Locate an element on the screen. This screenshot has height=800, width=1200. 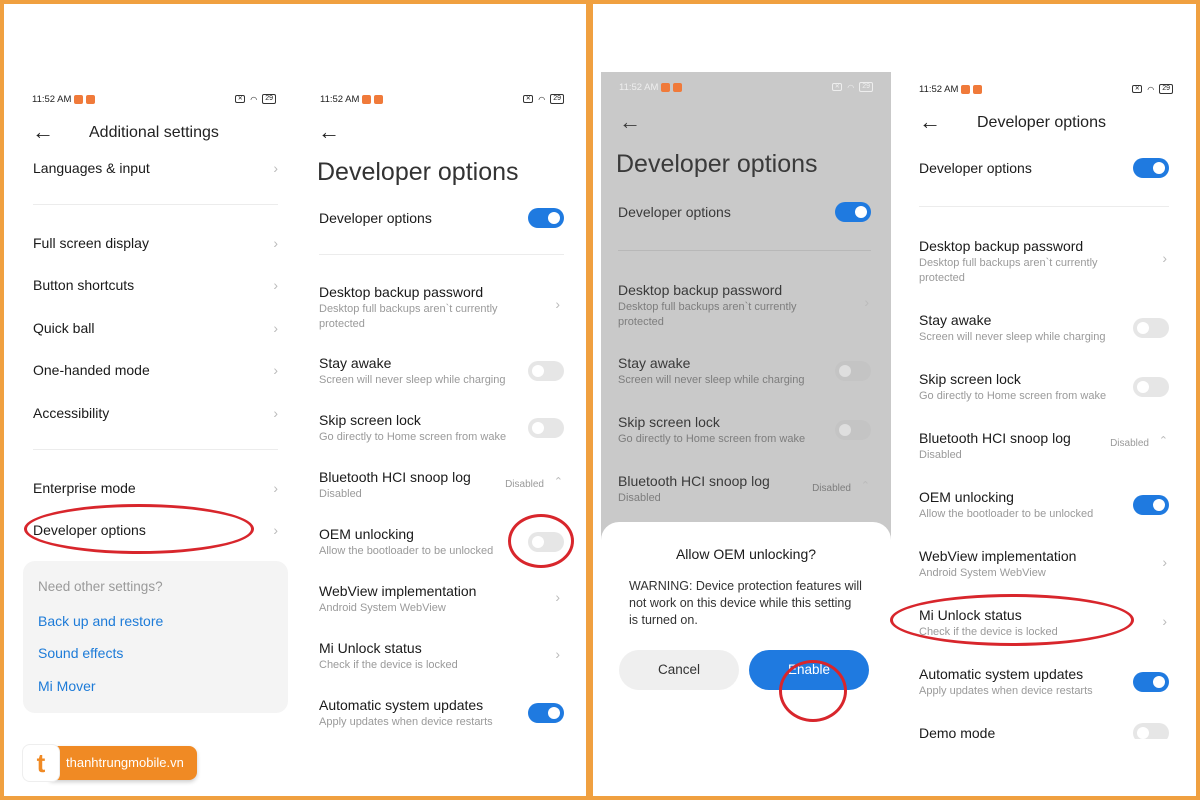
cancel-button: Cancel is located at coordinates (679, 670).